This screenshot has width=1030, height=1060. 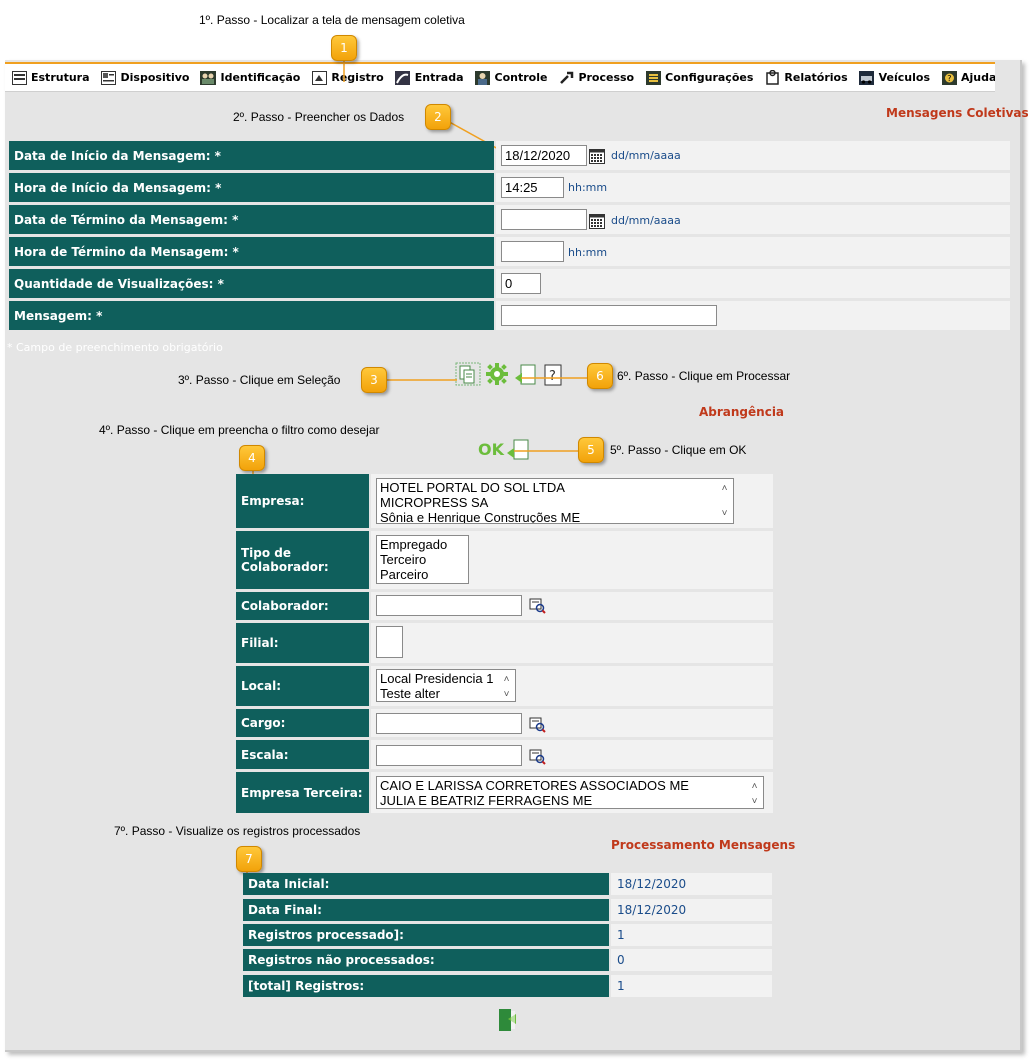 What do you see at coordinates (422, 544) in the screenshot?
I see `list-item: Empregado` at bounding box center [422, 544].